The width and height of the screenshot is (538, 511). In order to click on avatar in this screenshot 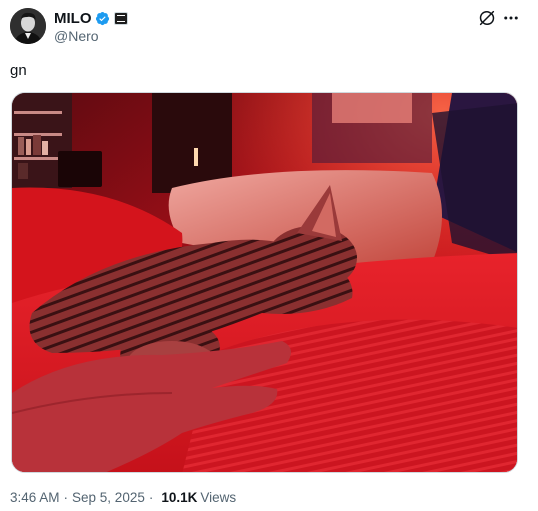, I will do `click(28, 26)`.